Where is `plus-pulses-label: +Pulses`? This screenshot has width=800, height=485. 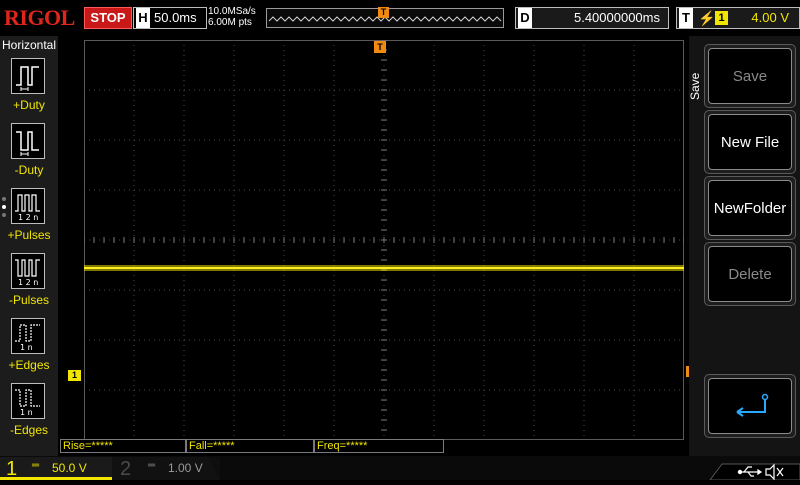 plus-pulses-label: +Pulses is located at coordinates (29, 235).